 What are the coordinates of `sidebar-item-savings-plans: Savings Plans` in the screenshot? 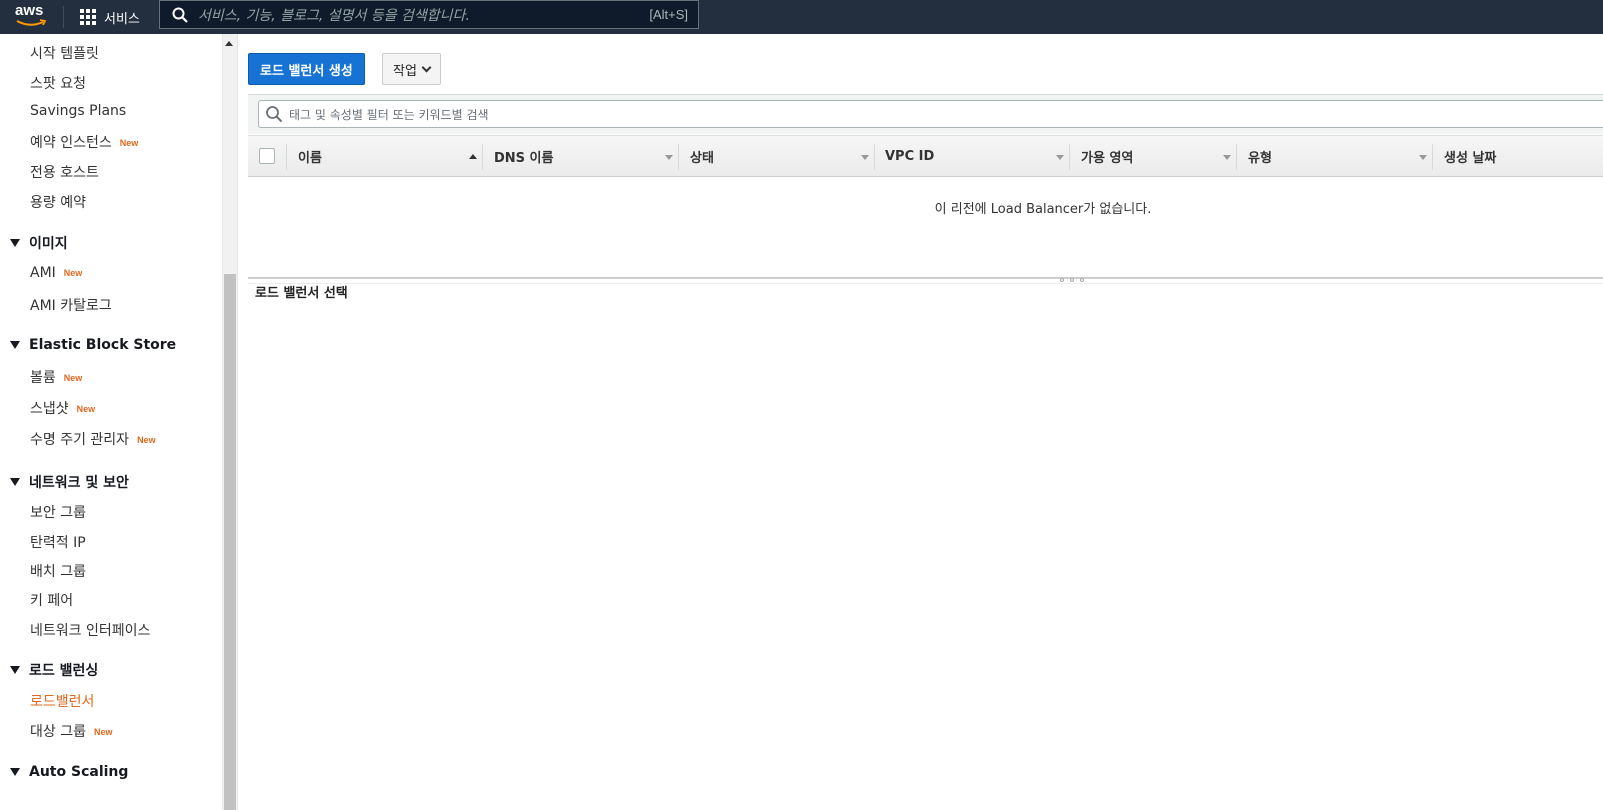 It's located at (78, 111).